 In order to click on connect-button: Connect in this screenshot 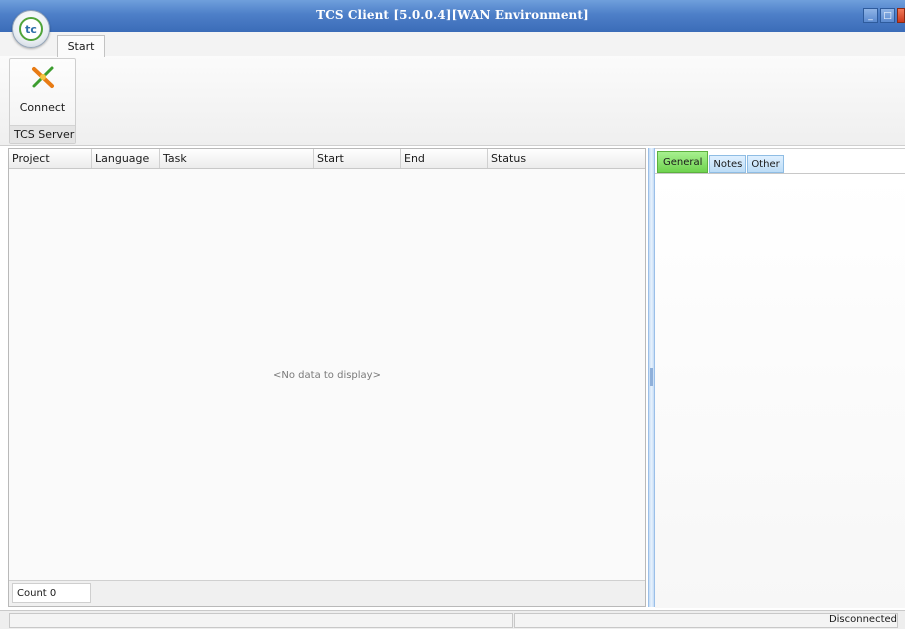, I will do `click(42, 92)`.